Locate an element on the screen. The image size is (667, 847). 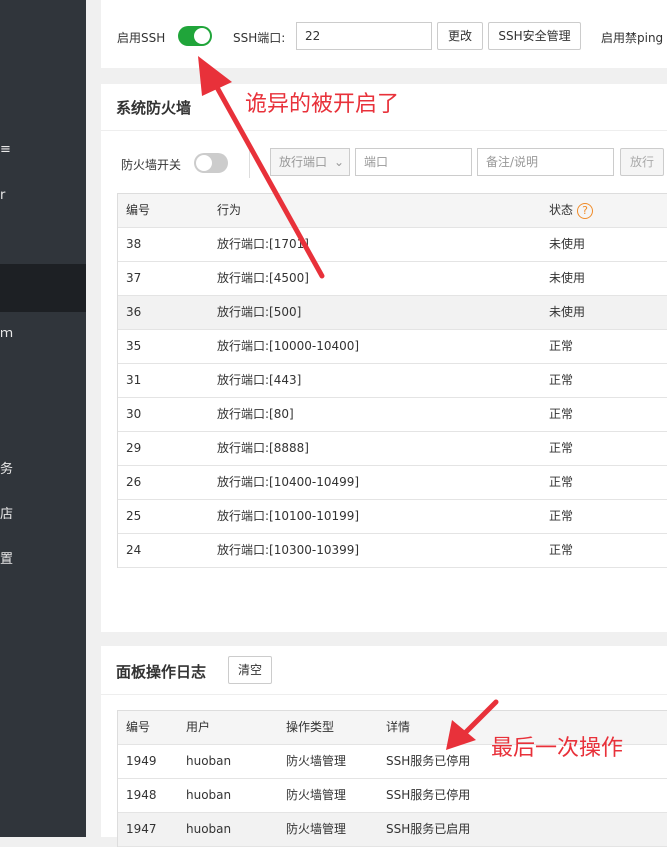
annotation-bottom: 最后一次操作 is located at coordinates (557, 748).